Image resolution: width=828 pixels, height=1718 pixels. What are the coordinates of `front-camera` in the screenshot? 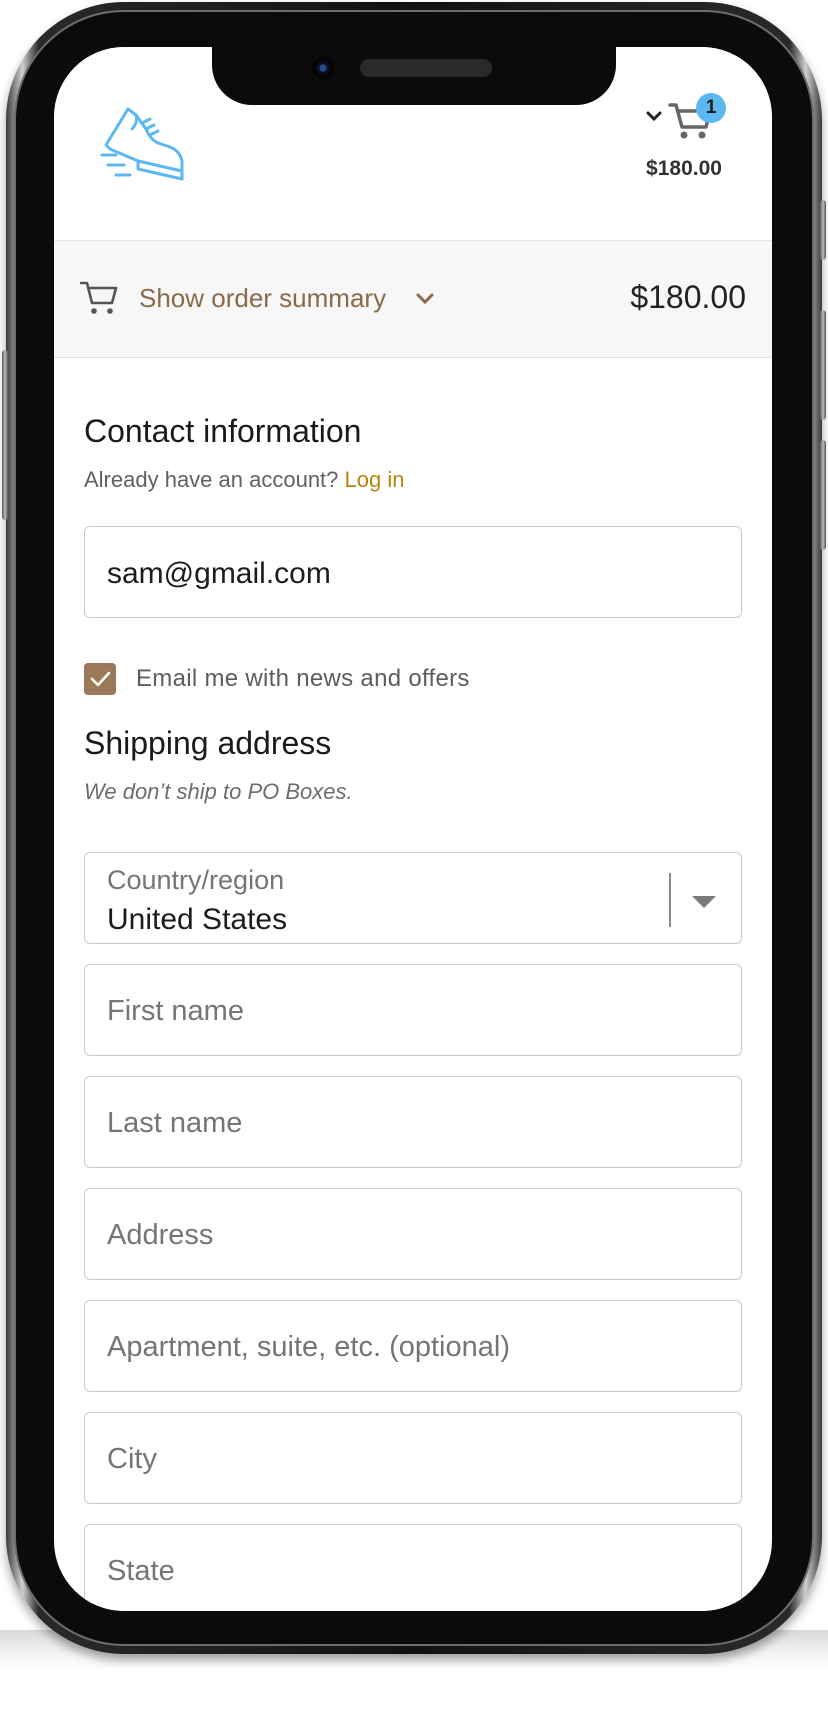 It's located at (323, 68).